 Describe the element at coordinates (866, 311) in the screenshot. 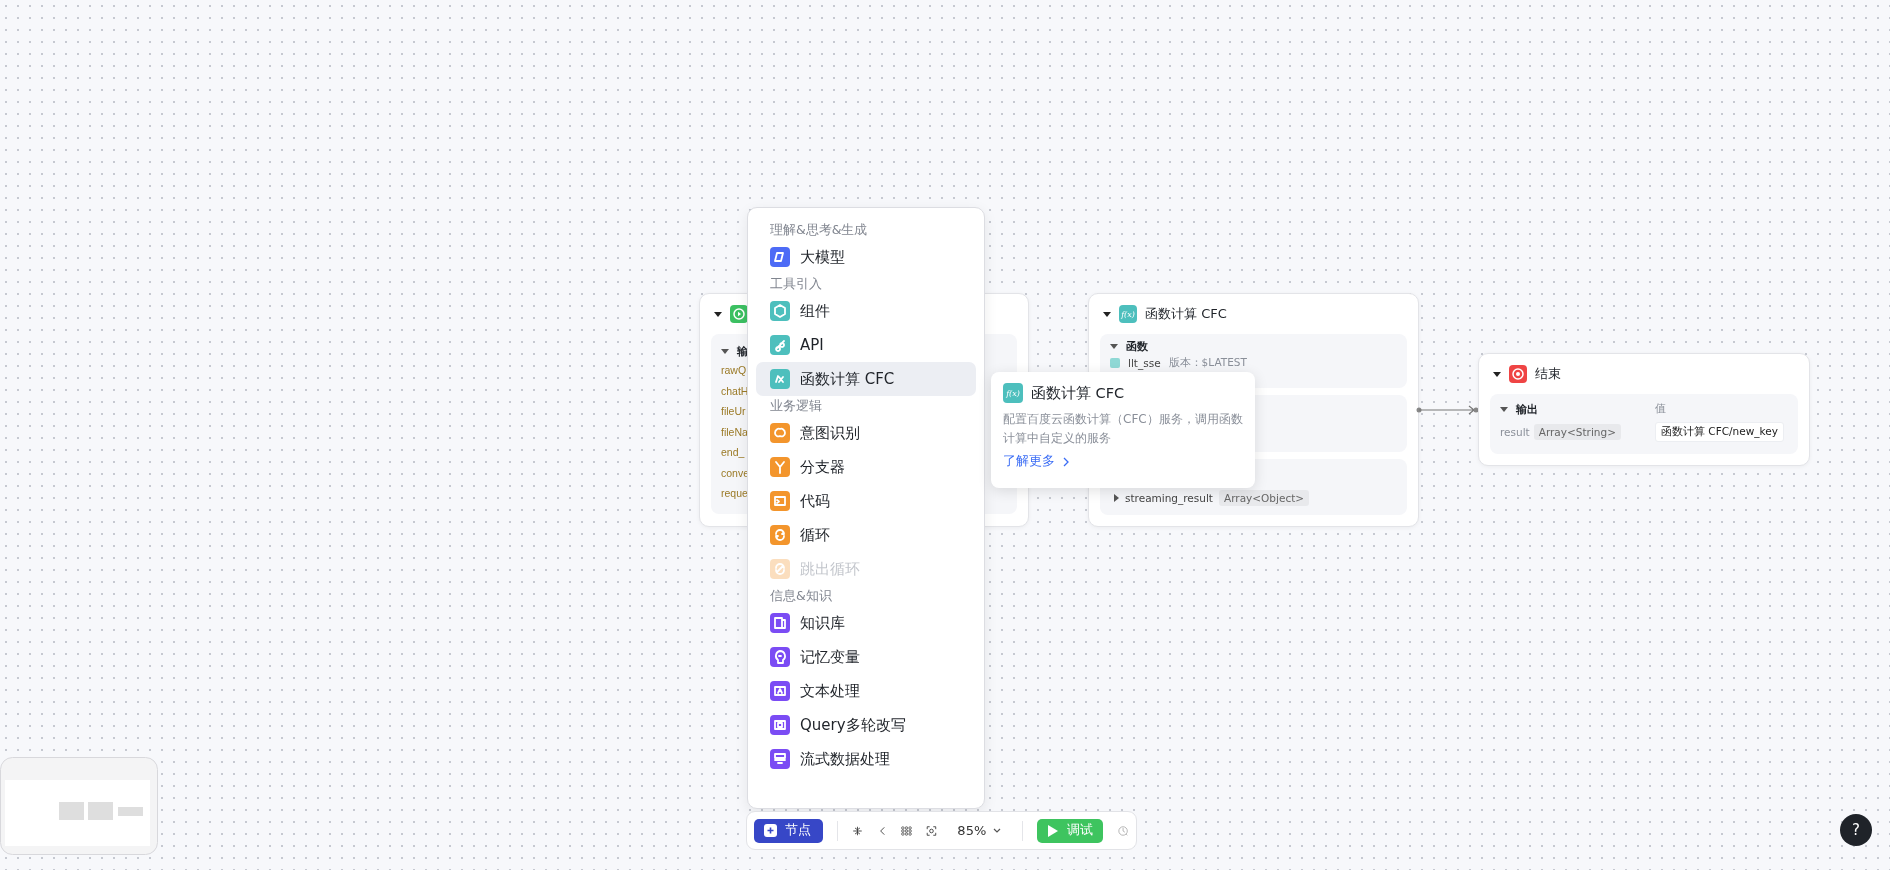

I see `menu-item: 组件` at that location.